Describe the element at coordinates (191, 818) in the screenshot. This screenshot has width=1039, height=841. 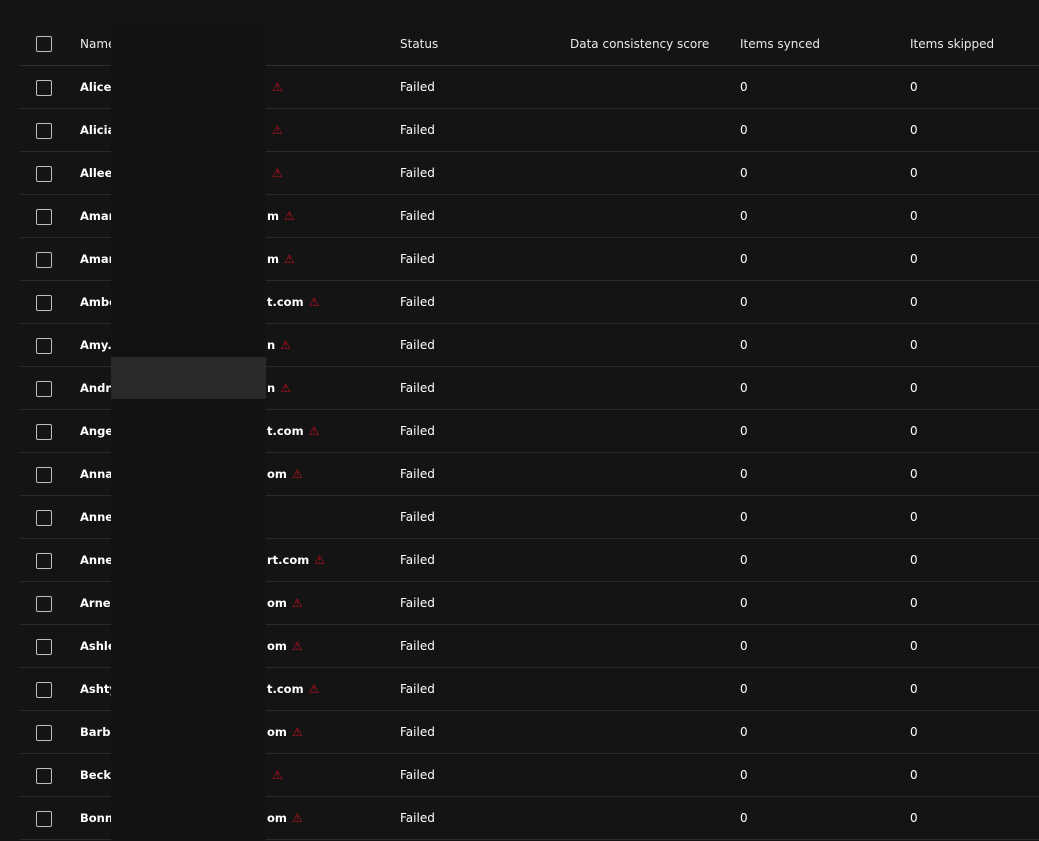
I see `name-cell: Bonni om ⚠` at that location.